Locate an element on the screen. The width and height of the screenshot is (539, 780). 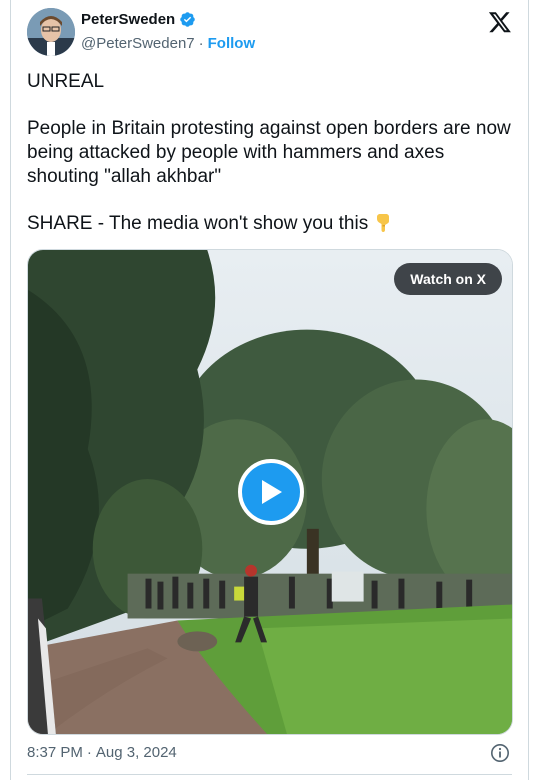
tweet-line-share: SHARE - The media won't show you this is located at coordinates (272, 224).